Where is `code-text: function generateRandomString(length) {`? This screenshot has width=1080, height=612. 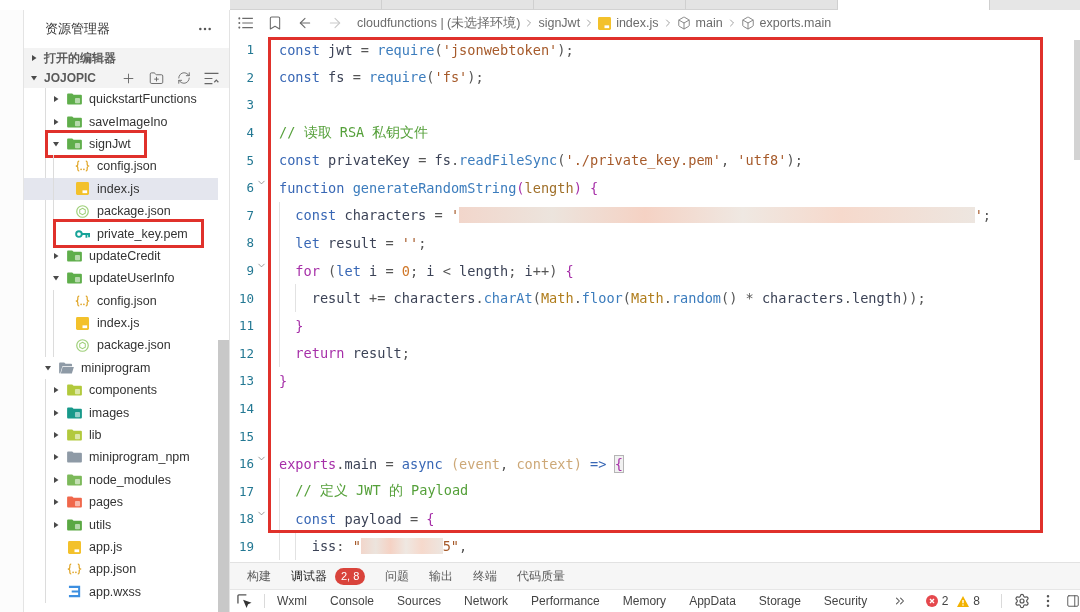 code-text: function generateRandomString(length) { is located at coordinates (439, 187).